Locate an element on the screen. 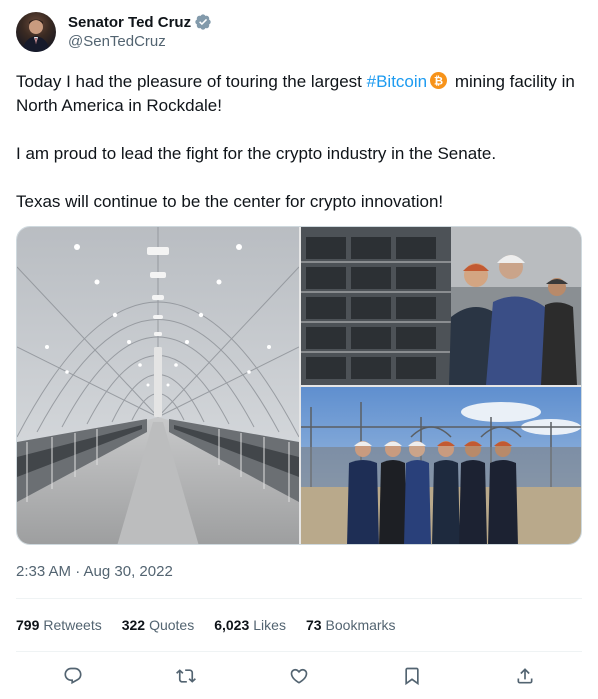 The height and width of the screenshot is (699, 598). bitcoin-icon: ₿ is located at coordinates (439, 80).